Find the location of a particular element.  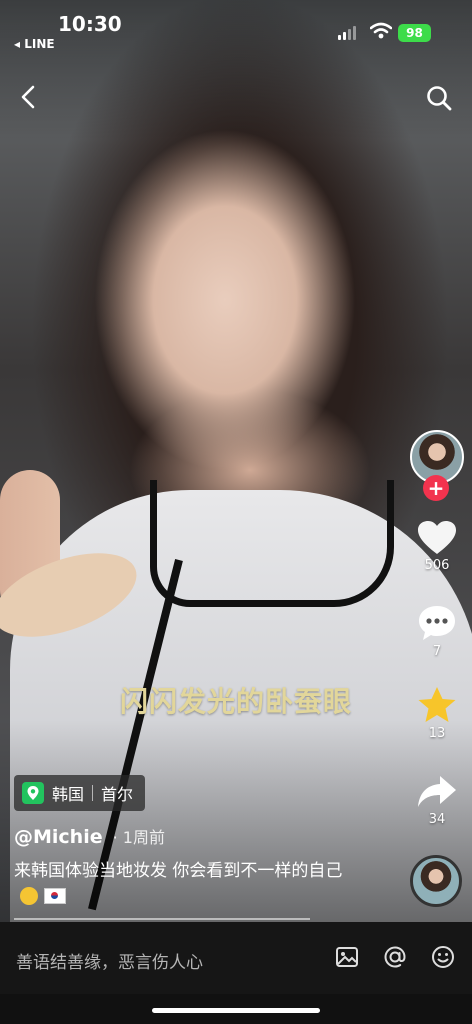

share-button: 34 is located at coordinates (437, 800).